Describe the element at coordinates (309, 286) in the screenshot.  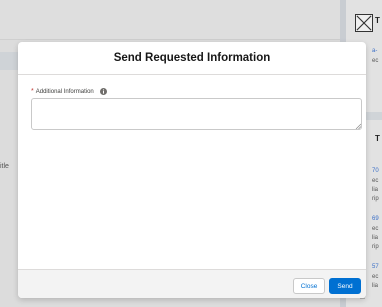
I see `close-button: Close` at that location.